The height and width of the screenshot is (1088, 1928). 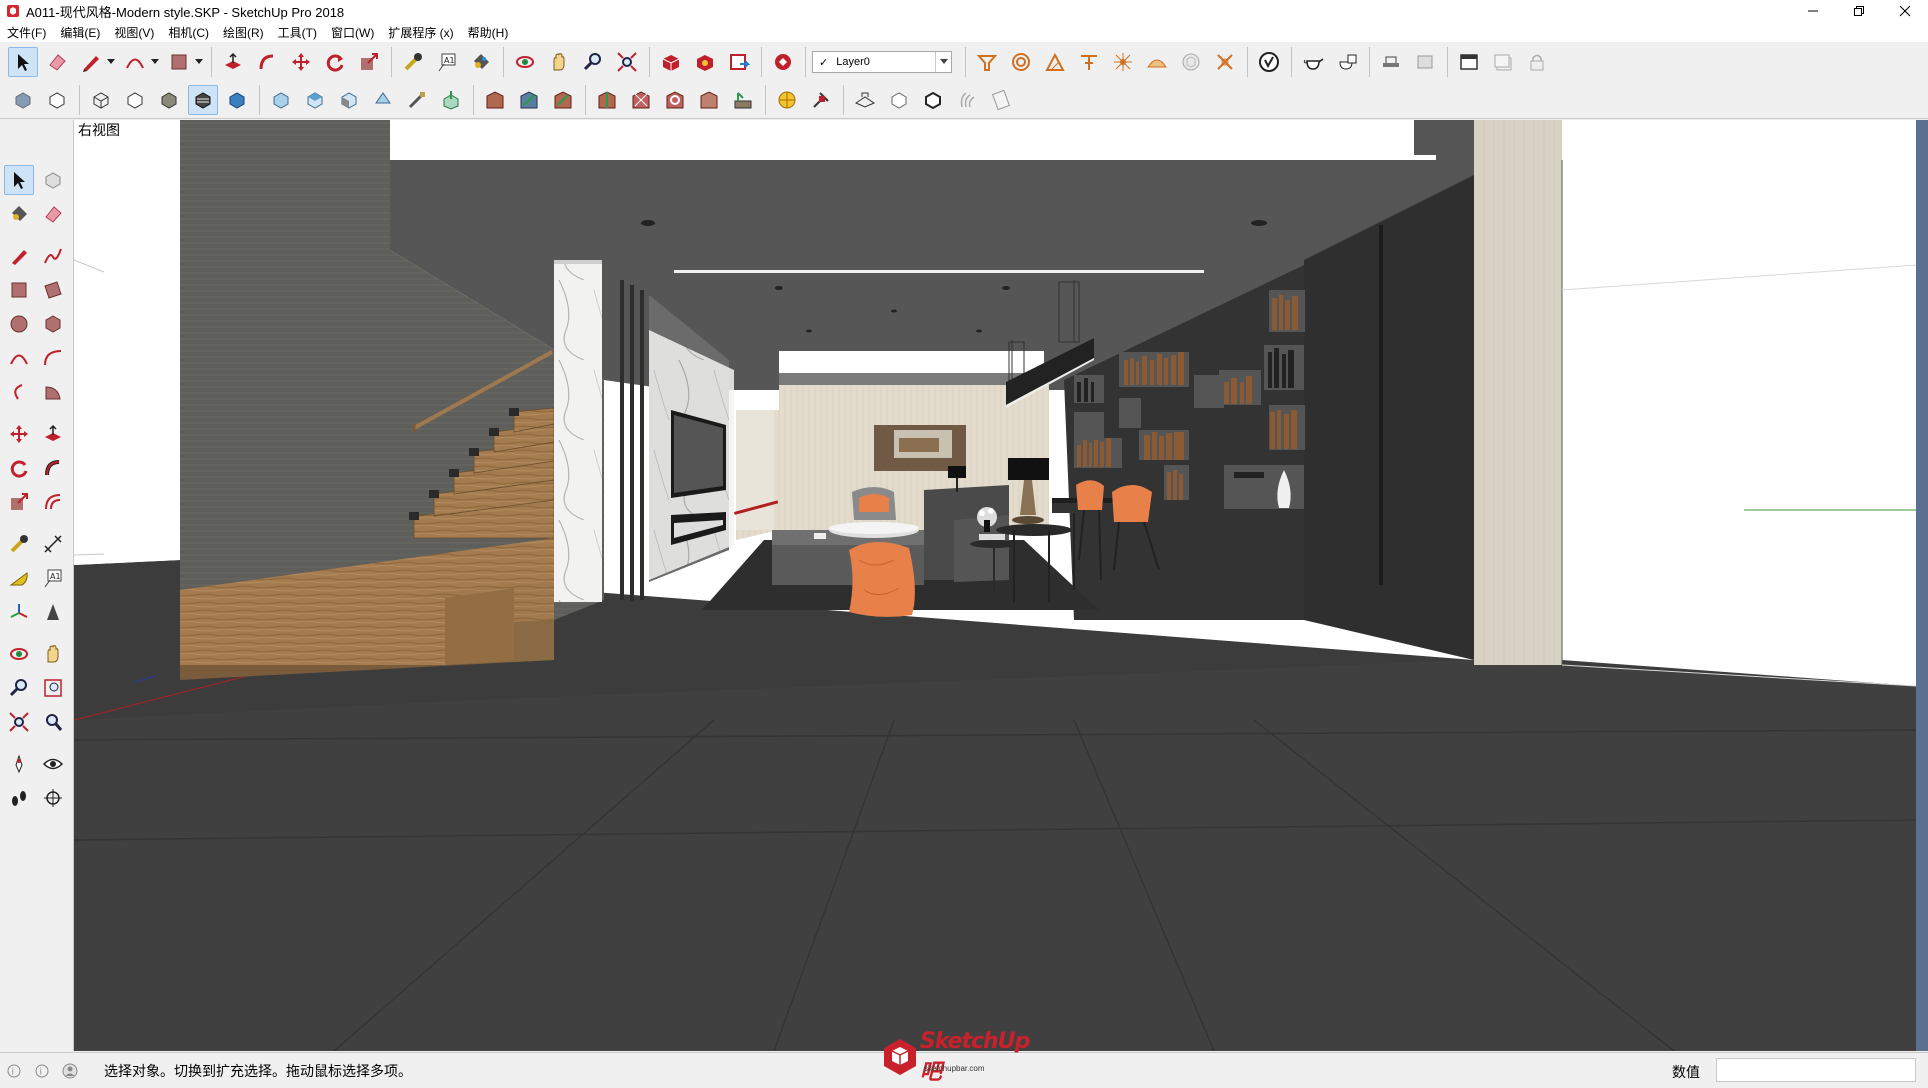 I want to click on close-button, so click(x=1905, y=11).